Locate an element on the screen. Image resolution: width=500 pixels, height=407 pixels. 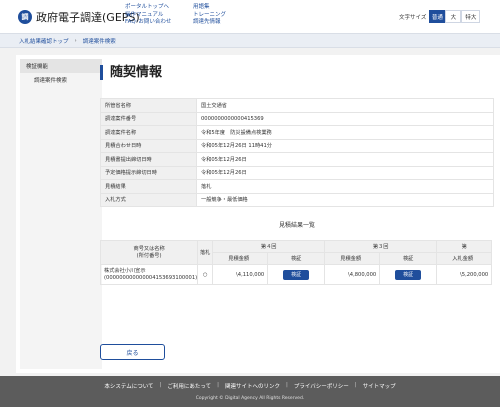
footer-link-related-sites: 関連サイトへのリンク is located at coordinates (252, 386).